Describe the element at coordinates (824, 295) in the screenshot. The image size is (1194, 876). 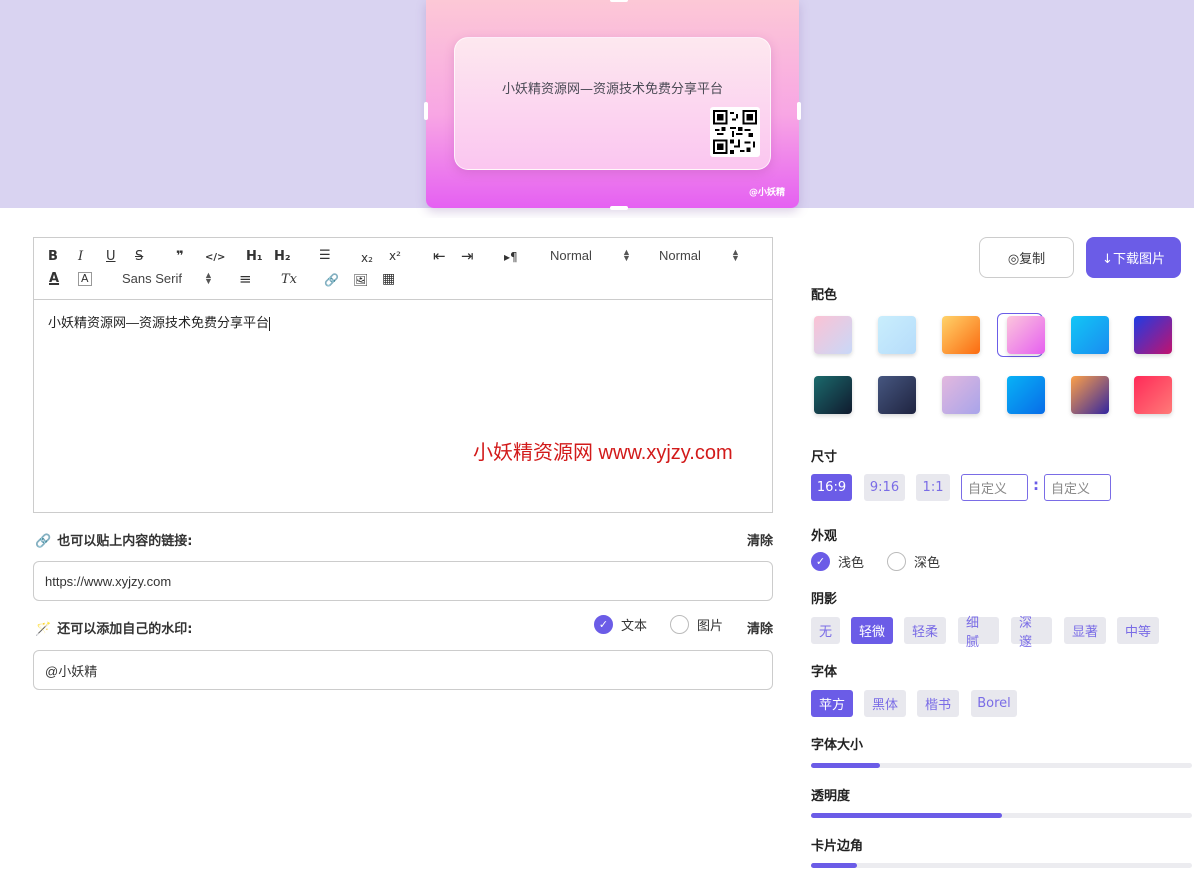
I see `color-section-title: 配色` at that location.